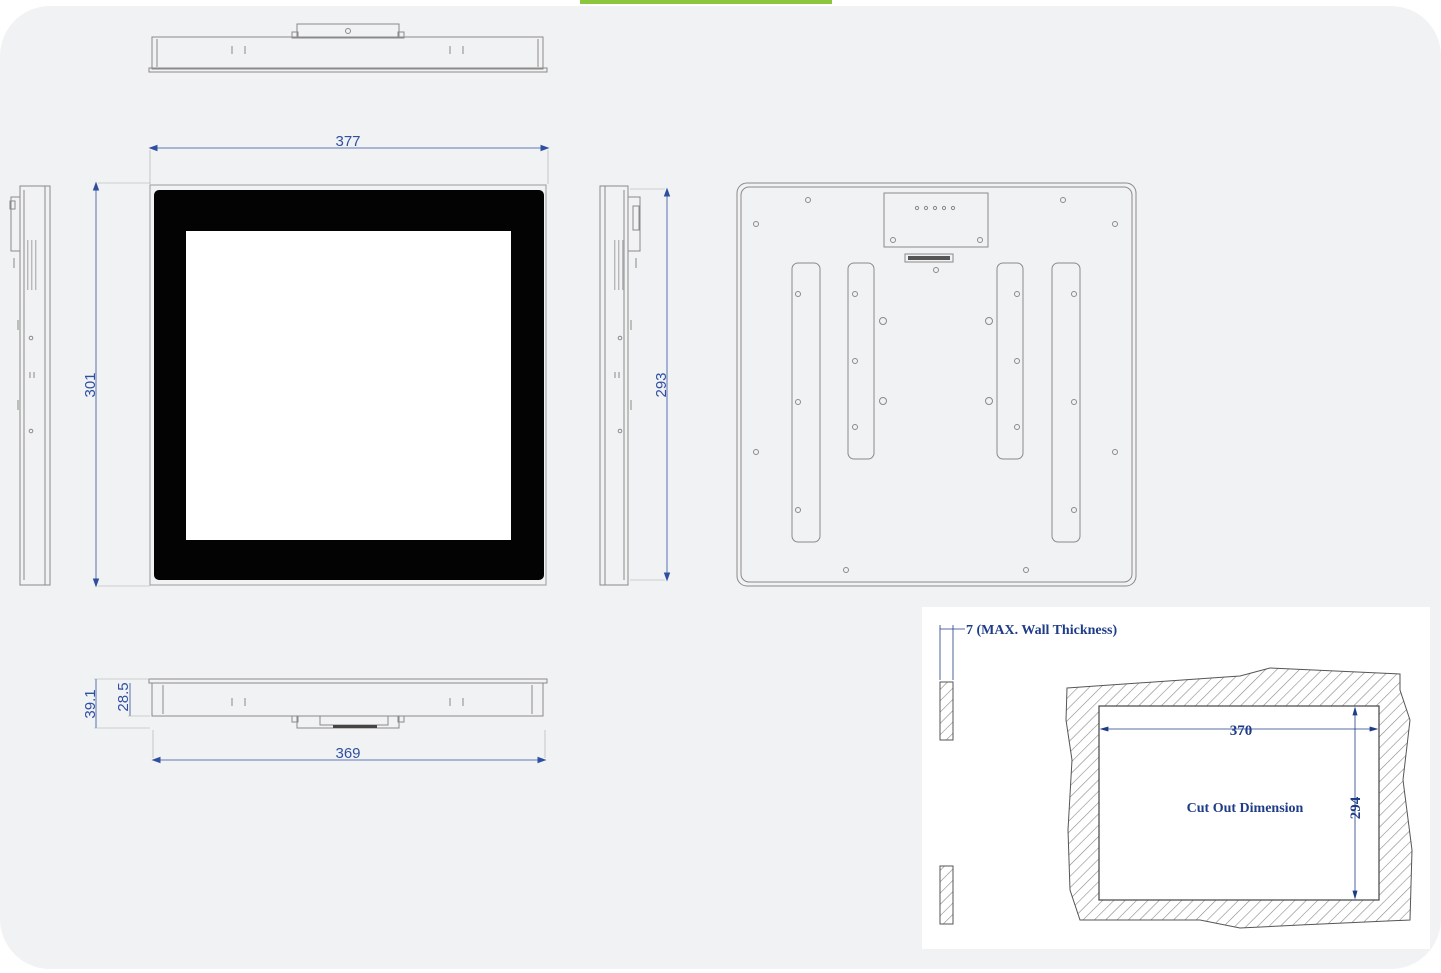 The height and width of the screenshot is (973, 1441). I want to click on dim-width-bottom-label: 369, so click(347, 753).